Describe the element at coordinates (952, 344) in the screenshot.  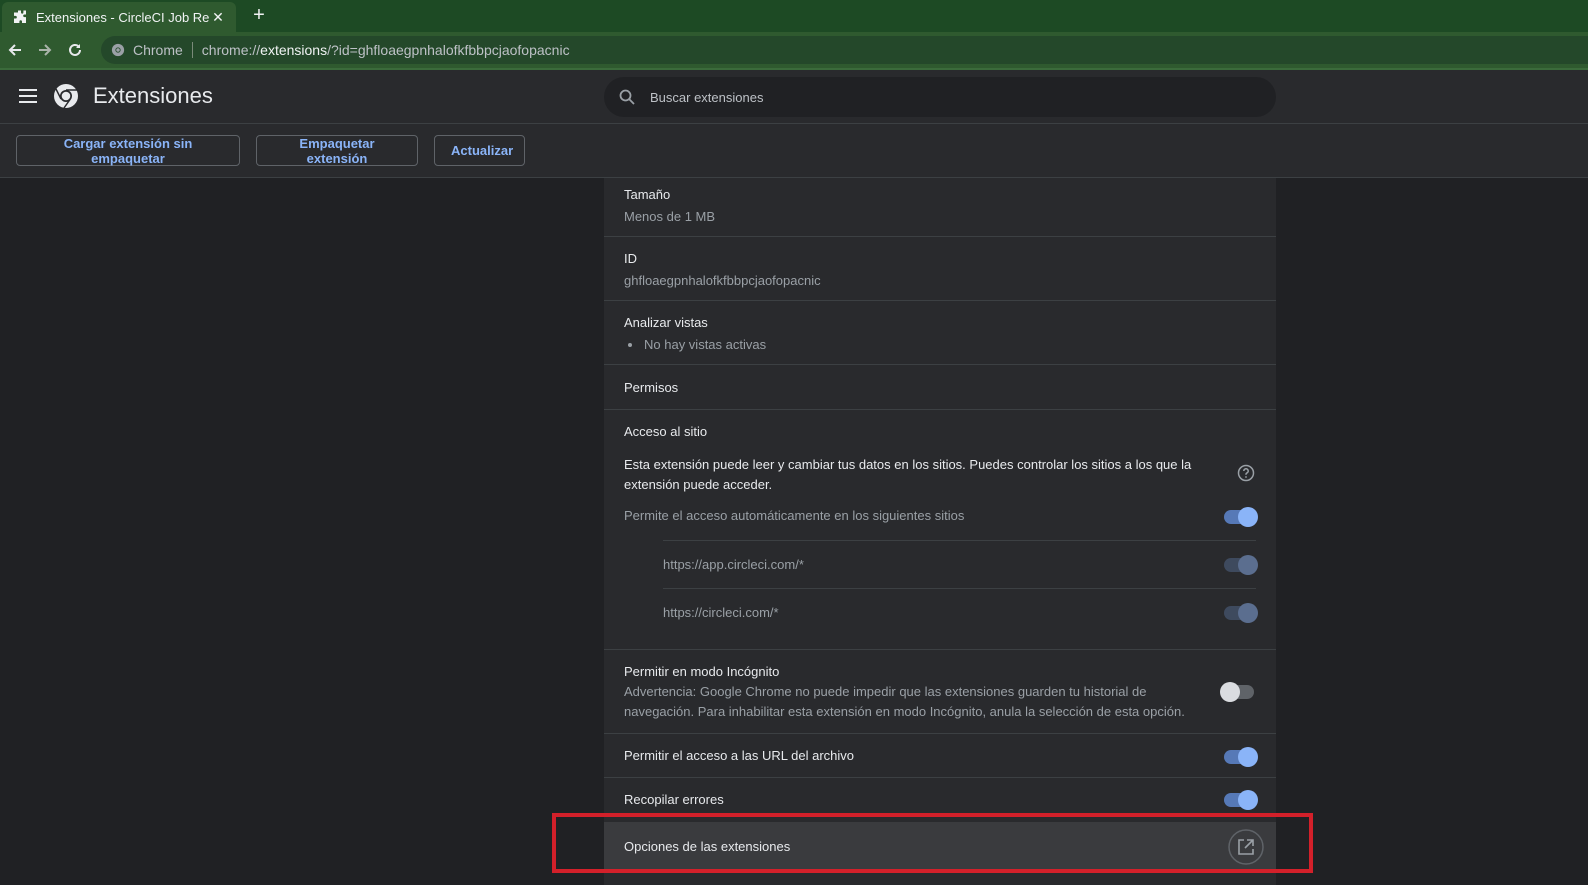
I see `inspect-views-item: No hay vistas activas` at that location.